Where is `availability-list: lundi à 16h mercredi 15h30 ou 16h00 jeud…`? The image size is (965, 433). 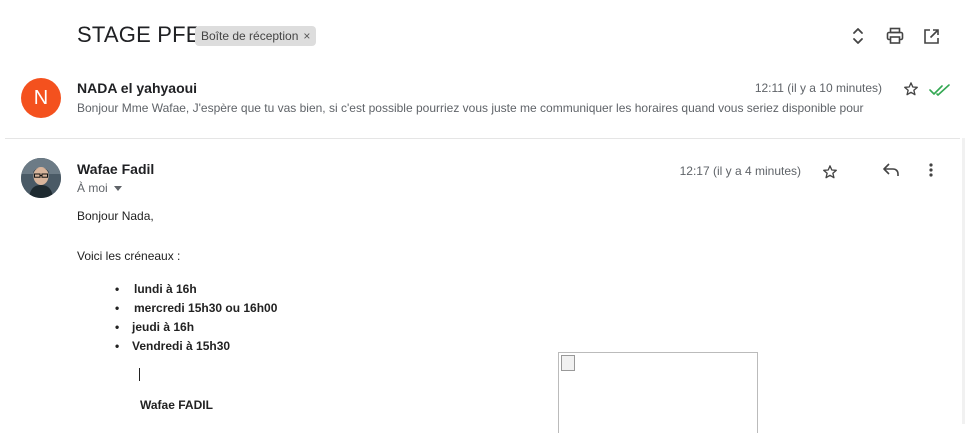
availability-list: lundi à 16h mercredi 15h30 ou 16h00 jeud… is located at coordinates (196, 318).